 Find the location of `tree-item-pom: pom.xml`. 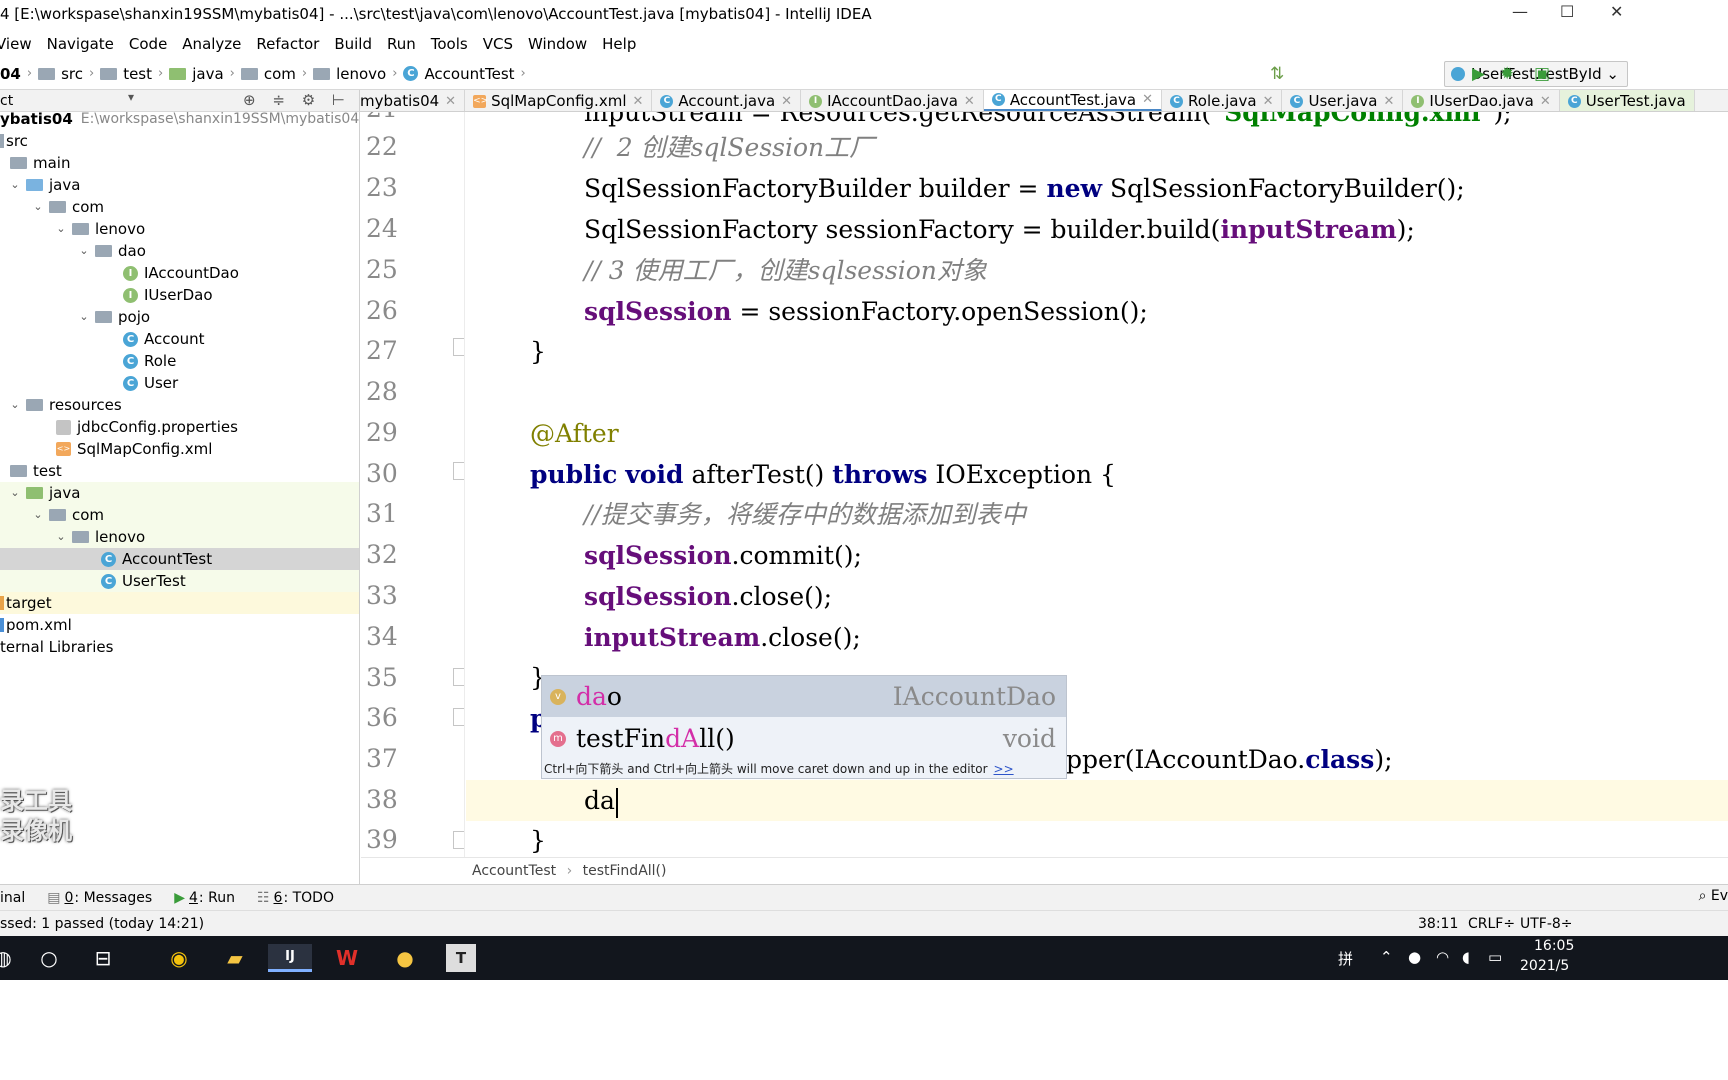

tree-item-pom: pom.xml is located at coordinates (179, 625).